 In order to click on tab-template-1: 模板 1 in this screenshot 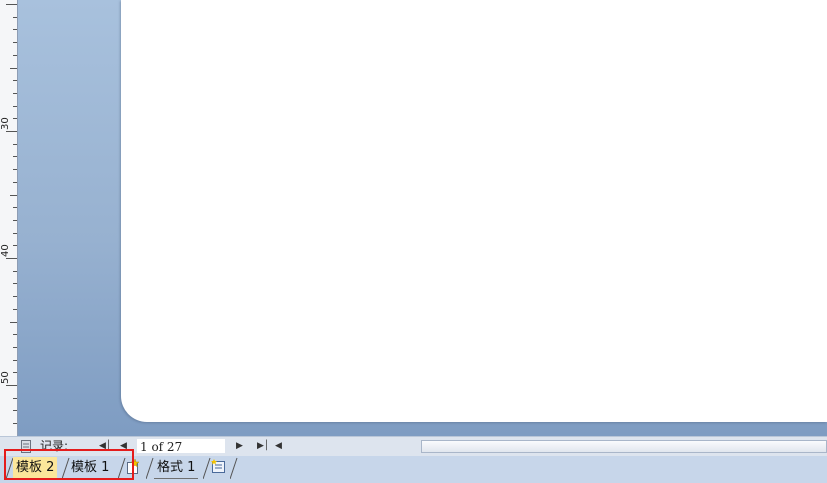, I will do `click(90, 468)`.